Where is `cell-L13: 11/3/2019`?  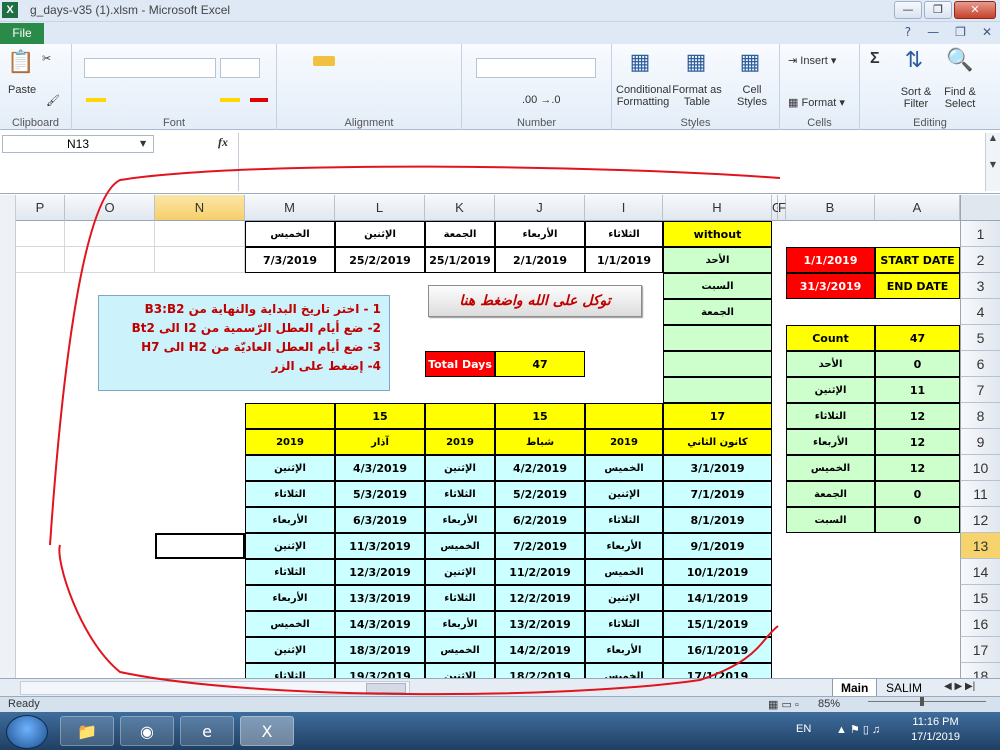
cell-L13: 11/3/2019 is located at coordinates (380, 546).